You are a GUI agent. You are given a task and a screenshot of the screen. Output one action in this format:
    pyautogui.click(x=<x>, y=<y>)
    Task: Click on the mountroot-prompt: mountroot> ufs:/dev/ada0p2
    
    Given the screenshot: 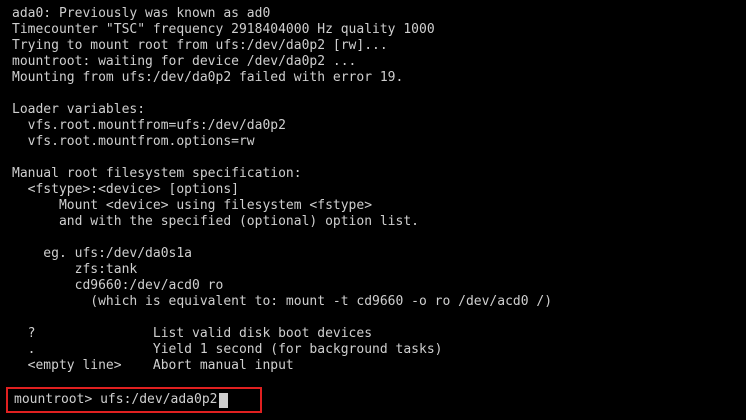 What is the action you would take?
    pyautogui.click(x=121, y=400)
    